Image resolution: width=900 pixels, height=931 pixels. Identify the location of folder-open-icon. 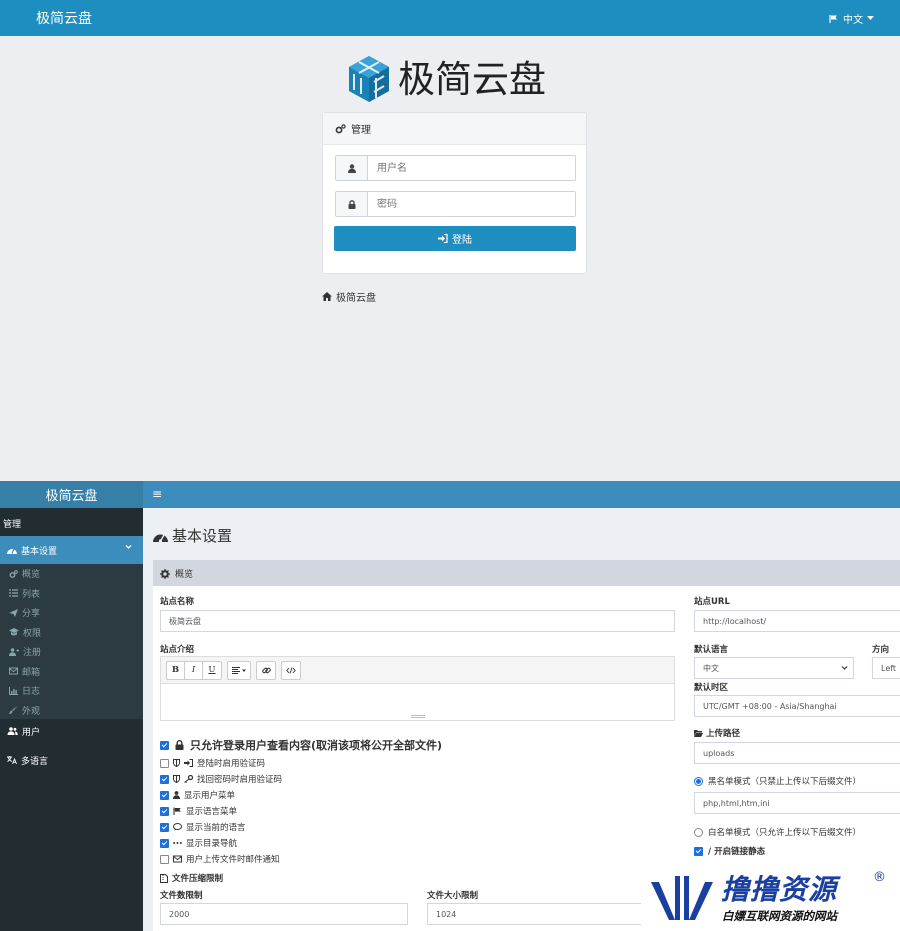
(698, 733).